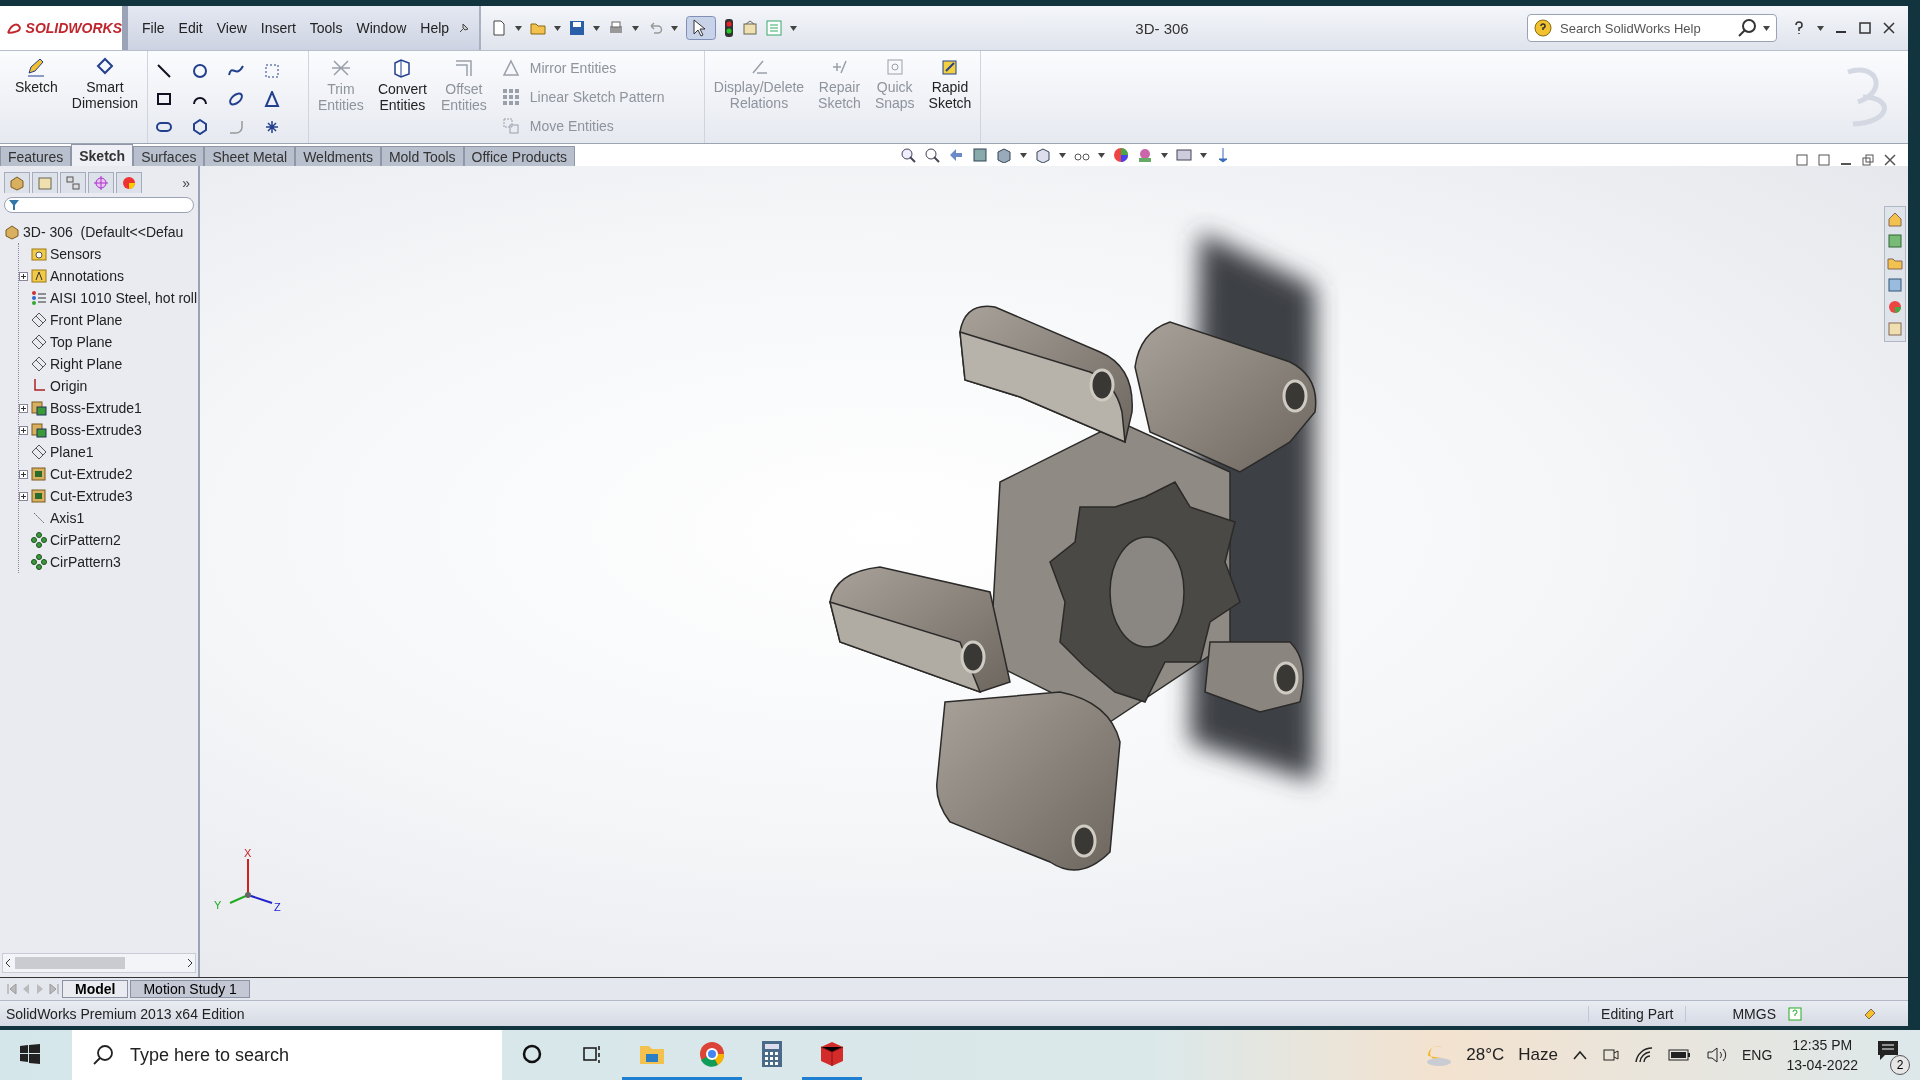 This screenshot has height=1080, width=1920. I want to click on zoom-fit-icon, so click(908, 155).